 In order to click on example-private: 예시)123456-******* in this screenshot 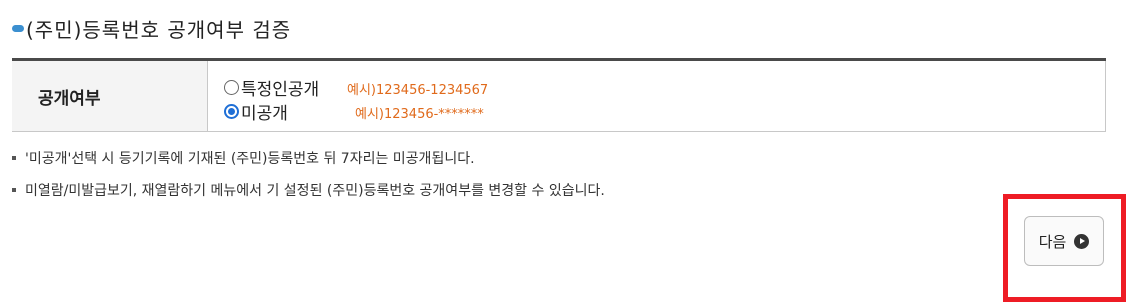, I will do `click(419, 114)`.